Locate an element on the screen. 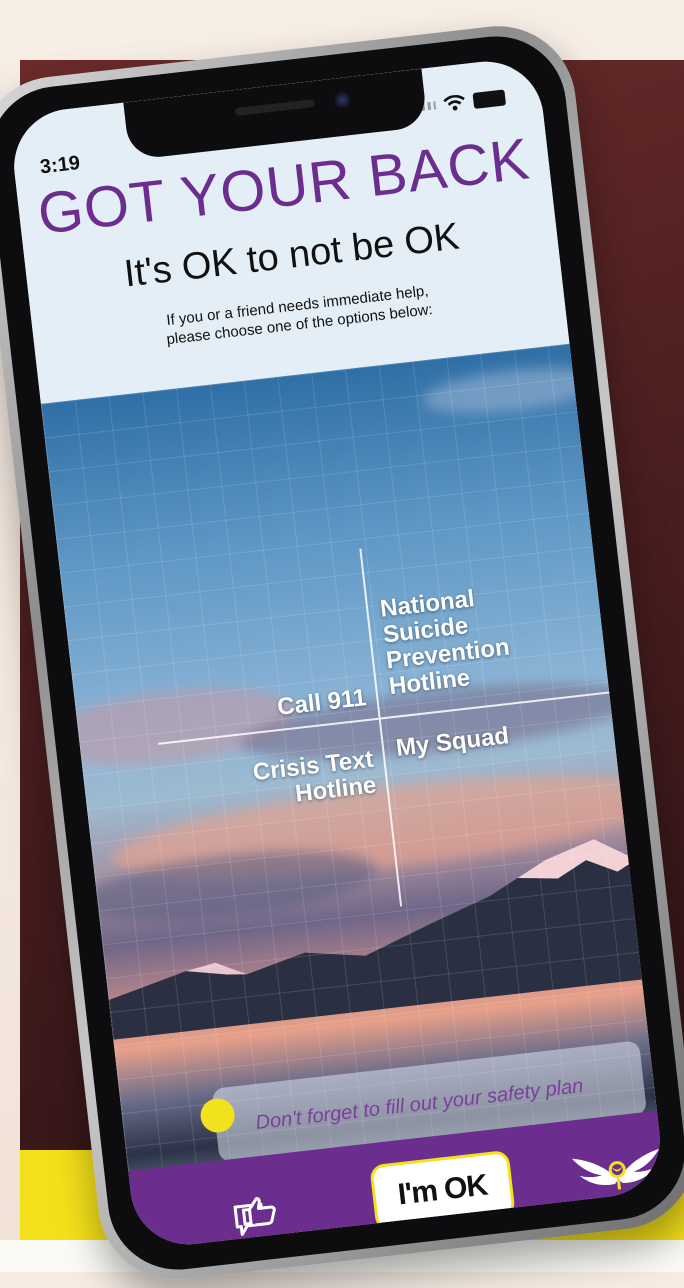 The height and width of the screenshot is (1288, 684). battery-icon is located at coordinates (489, 99).